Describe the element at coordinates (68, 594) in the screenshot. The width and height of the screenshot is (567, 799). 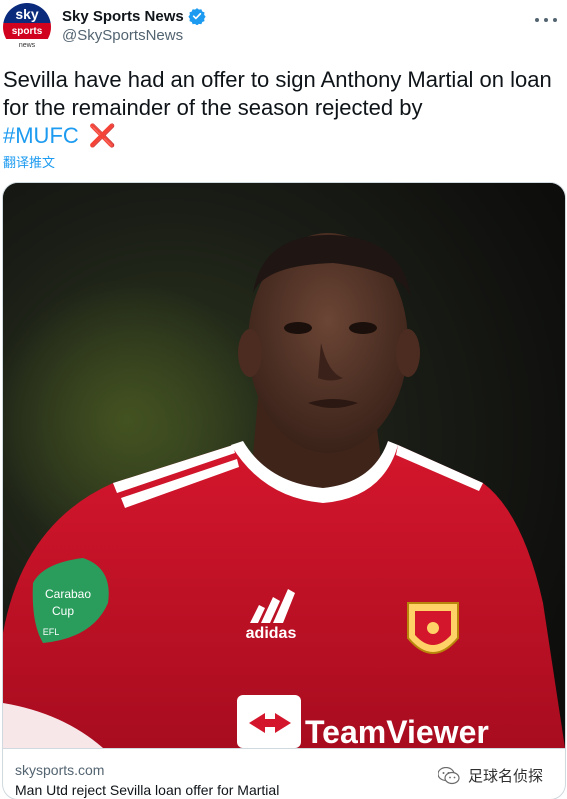
I see `svg-text: Carabao` at that location.